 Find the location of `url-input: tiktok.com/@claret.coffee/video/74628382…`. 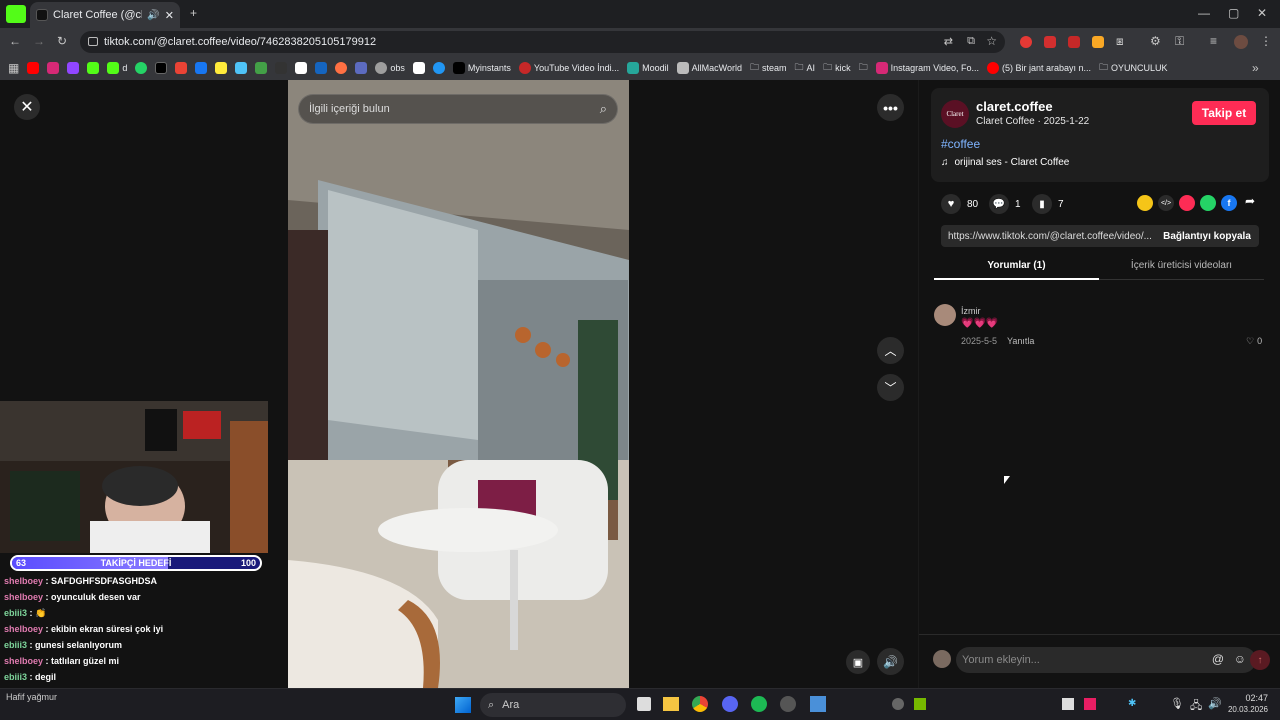

url-input: tiktok.com/@claret.coffee/video/74628382… is located at coordinates (542, 42).